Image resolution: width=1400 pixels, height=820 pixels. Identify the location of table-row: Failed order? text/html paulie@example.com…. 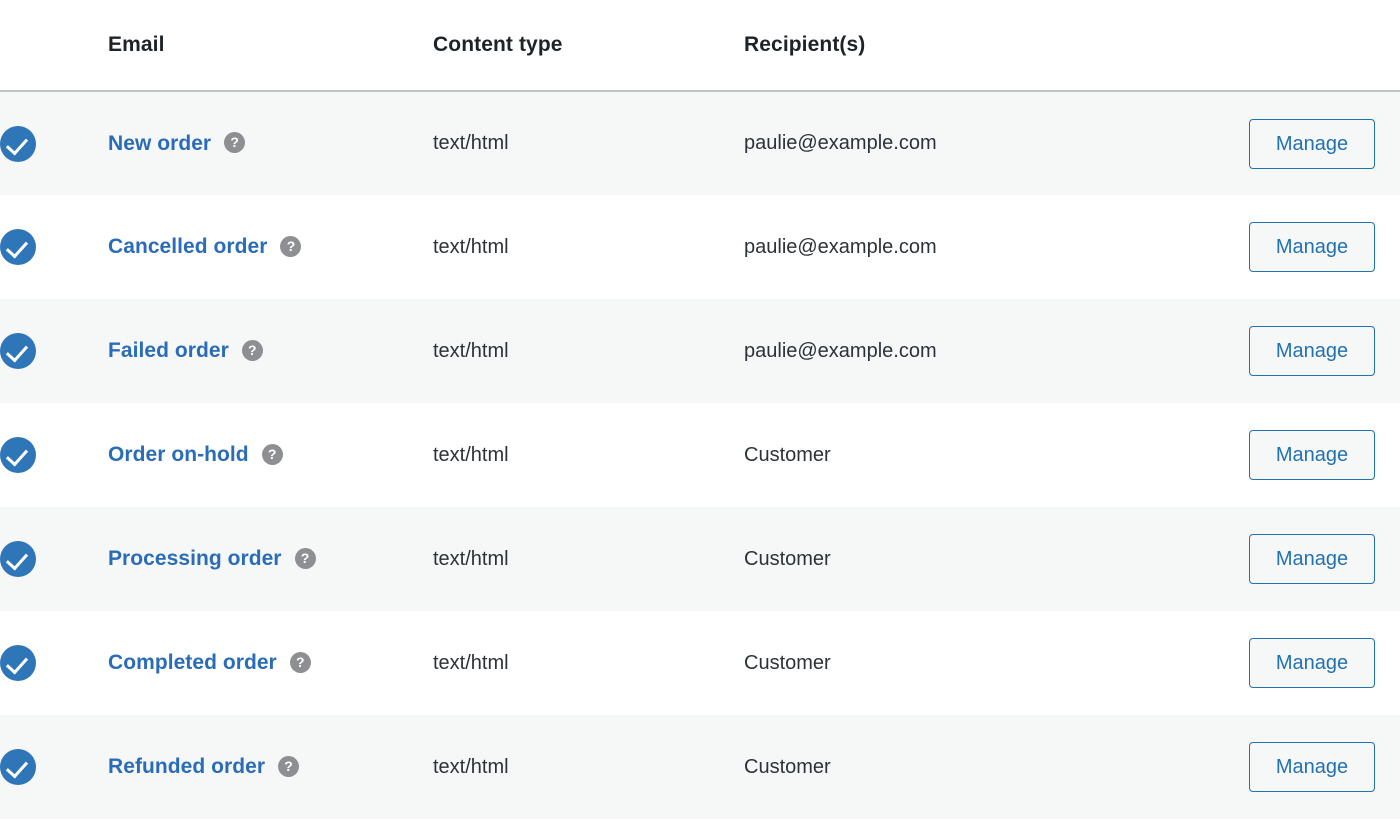
(700, 351).